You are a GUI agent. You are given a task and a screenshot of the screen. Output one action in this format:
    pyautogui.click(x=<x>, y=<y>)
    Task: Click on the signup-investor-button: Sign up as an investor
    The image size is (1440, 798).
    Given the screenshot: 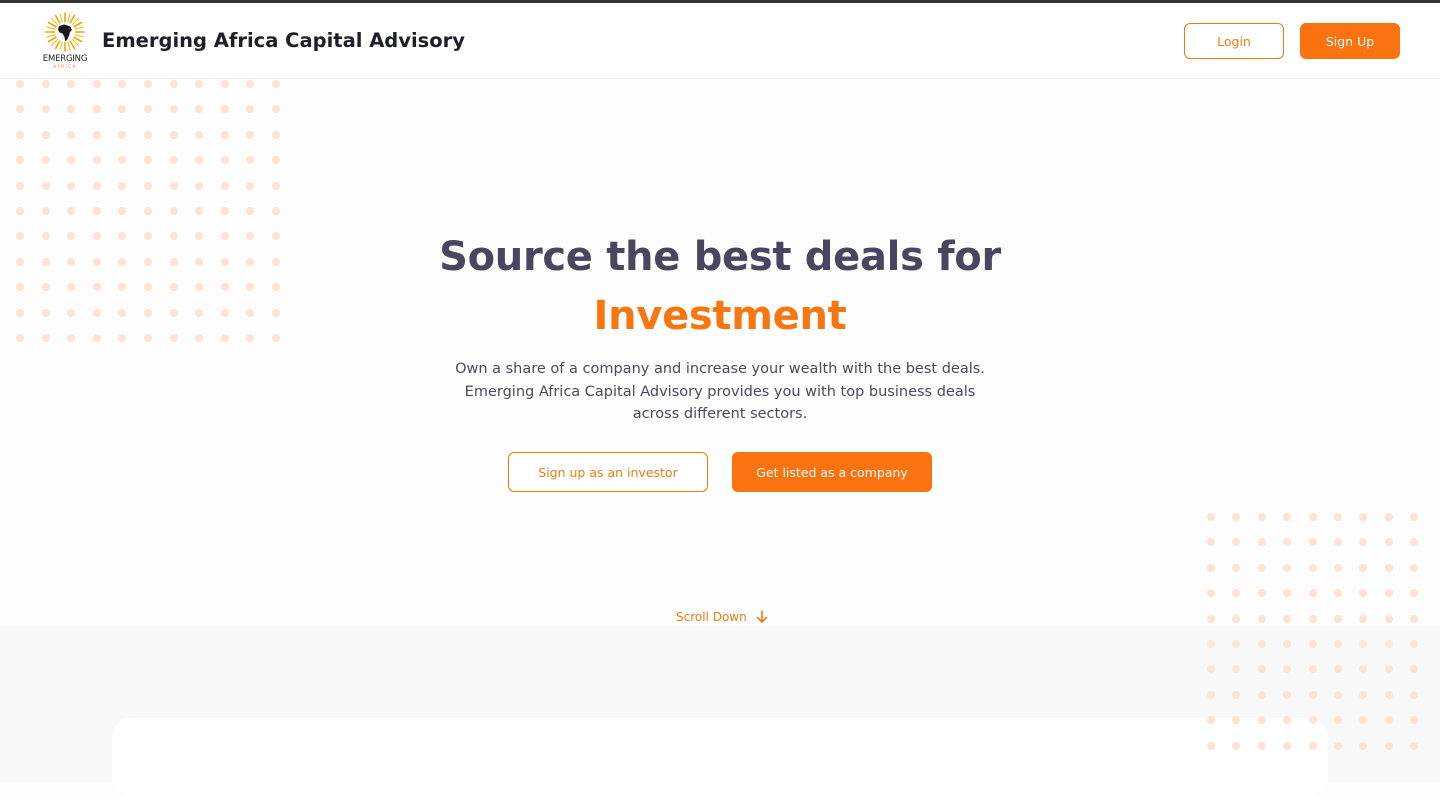 What is the action you would take?
    pyautogui.click(x=608, y=472)
    